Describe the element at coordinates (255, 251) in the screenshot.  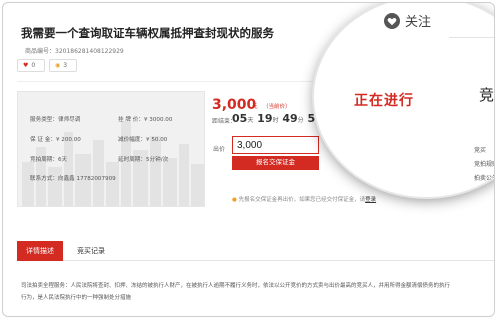
I see `detail-tabs: 详情描述 竞买记录` at that location.